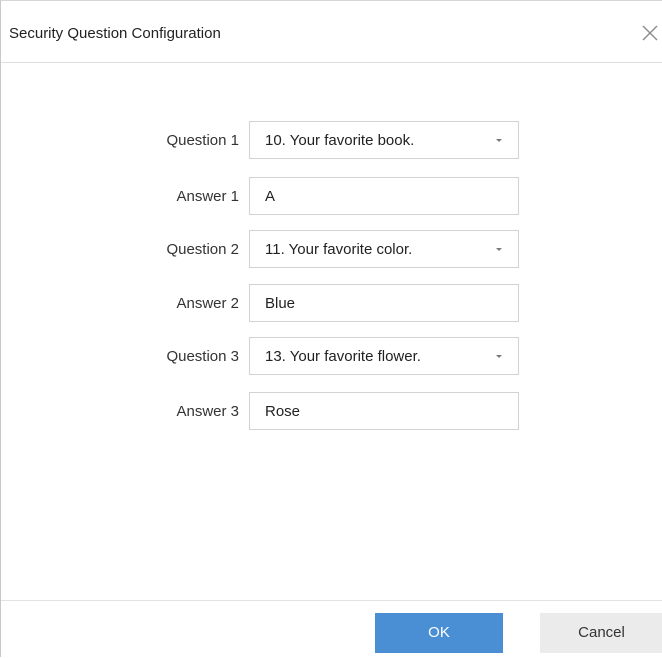 The height and width of the screenshot is (658, 662). I want to click on answer-1-row: Answer 1 A, so click(331, 196).